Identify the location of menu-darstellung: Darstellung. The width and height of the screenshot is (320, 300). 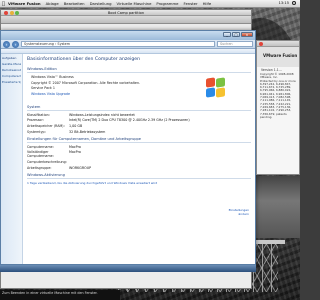
(101, 3).